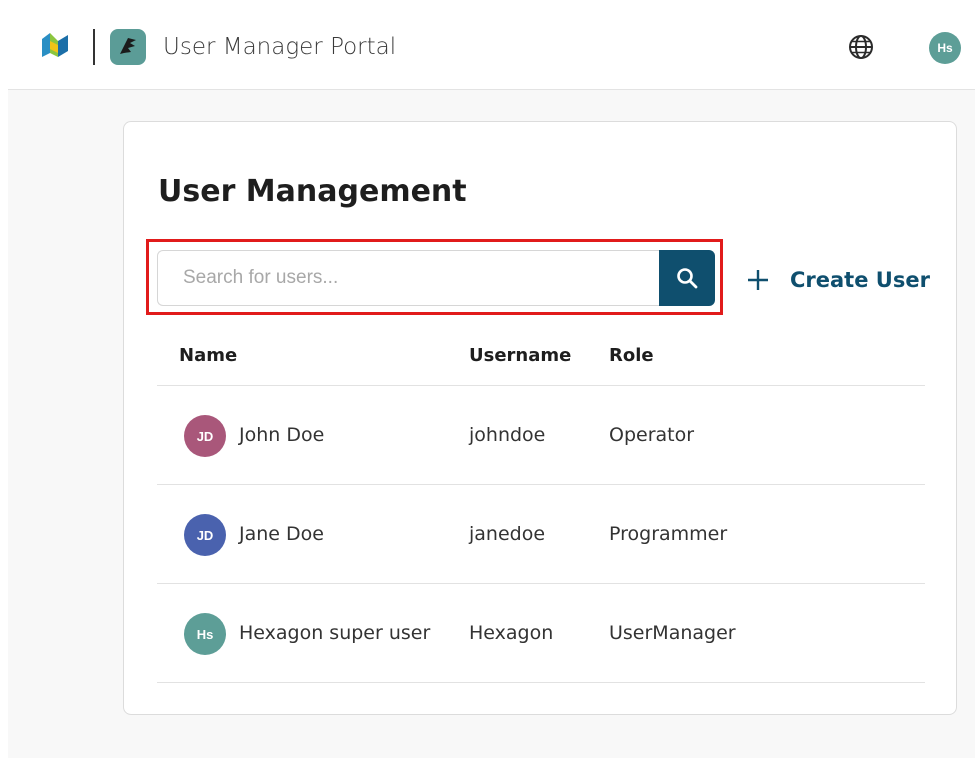 The image size is (975, 758). Describe the element at coordinates (652, 435) in the screenshot. I see `row-role: Operator` at that location.